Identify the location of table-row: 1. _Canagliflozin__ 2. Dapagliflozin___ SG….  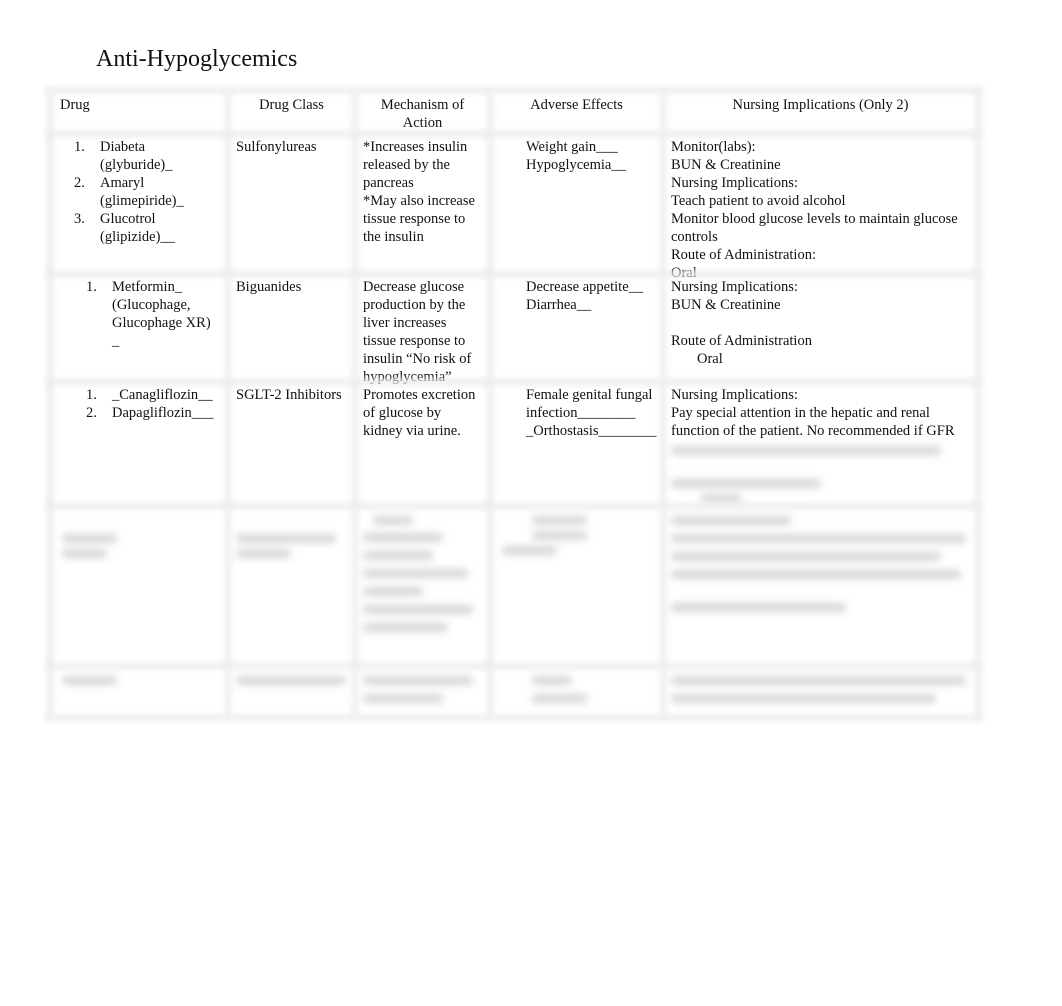
(514, 444).